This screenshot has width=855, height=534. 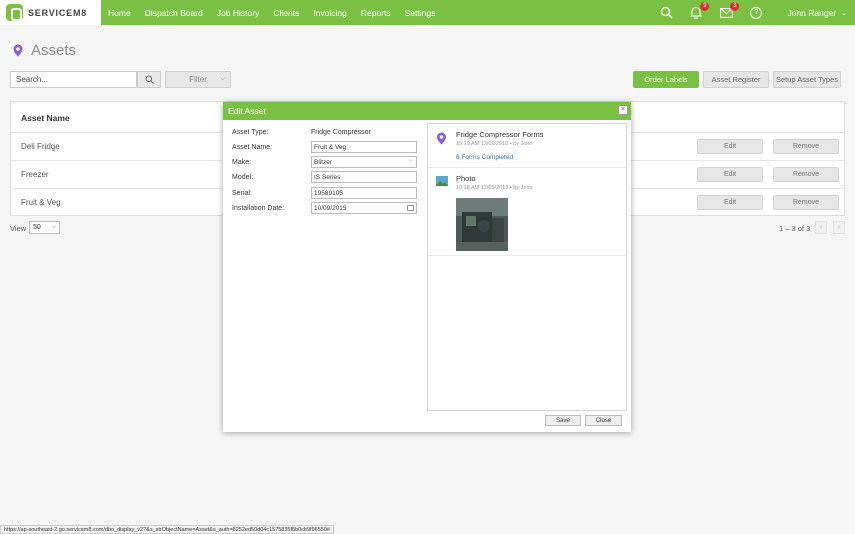 What do you see at coordinates (442, 181) in the screenshot?
I see `photo-icon` at bounding box center [442, 181].